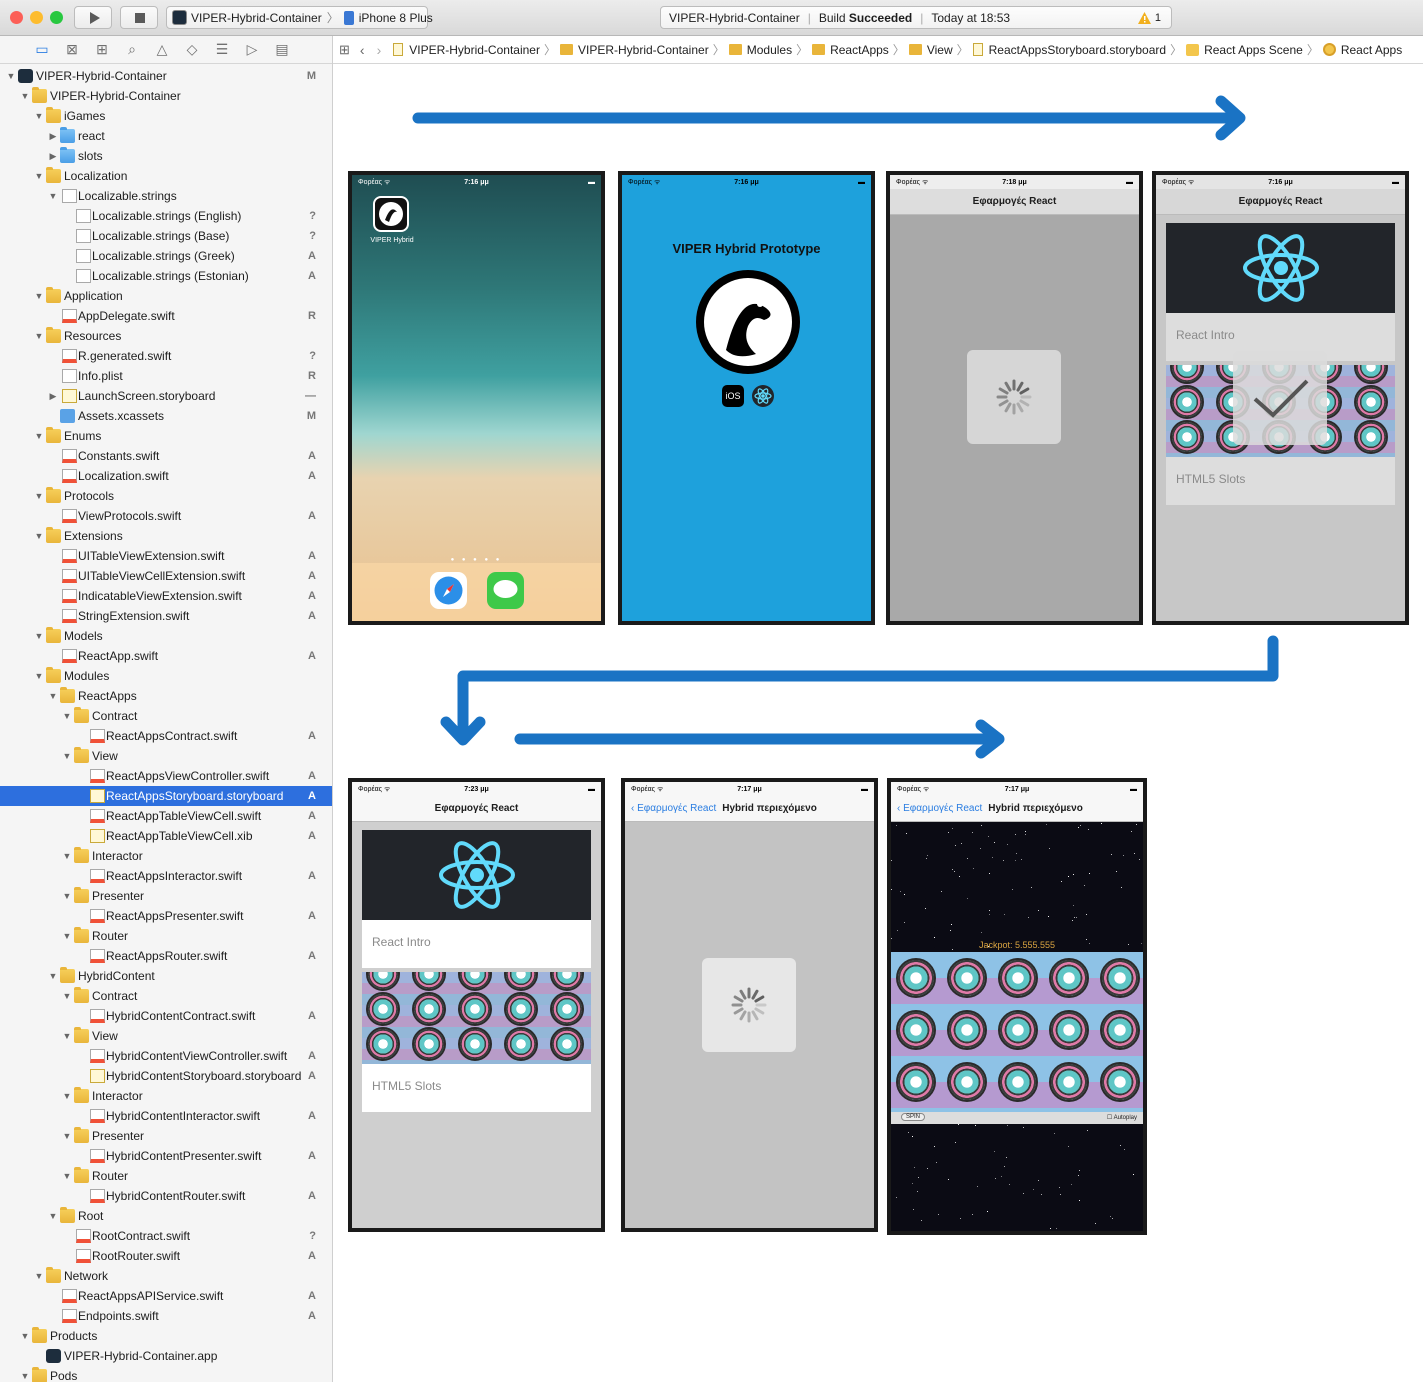 The width and height of the screenshot is (1423, 1382). Describe the element at coordinates (166, 1336) in the screenshot. I see `navigator-row: ▼ Products` at that location.